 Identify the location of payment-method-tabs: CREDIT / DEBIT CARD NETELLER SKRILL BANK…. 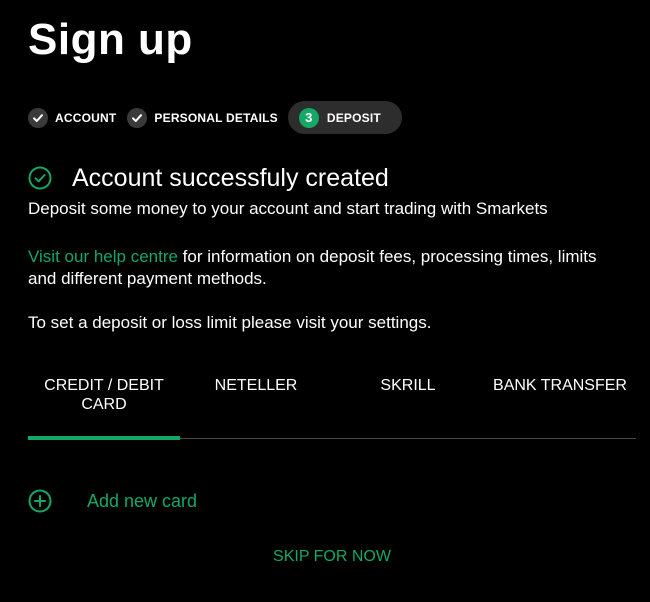
(332, 408).